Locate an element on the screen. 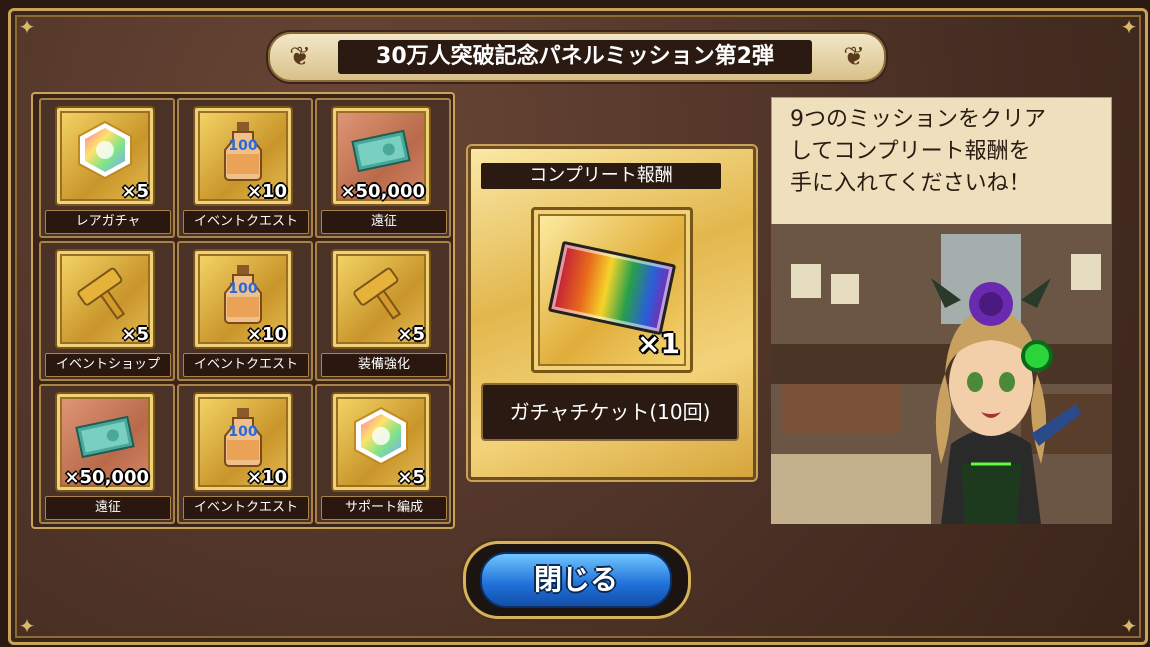  mission-cell: ×5 装備強化 is located at coordinates (383, 311).